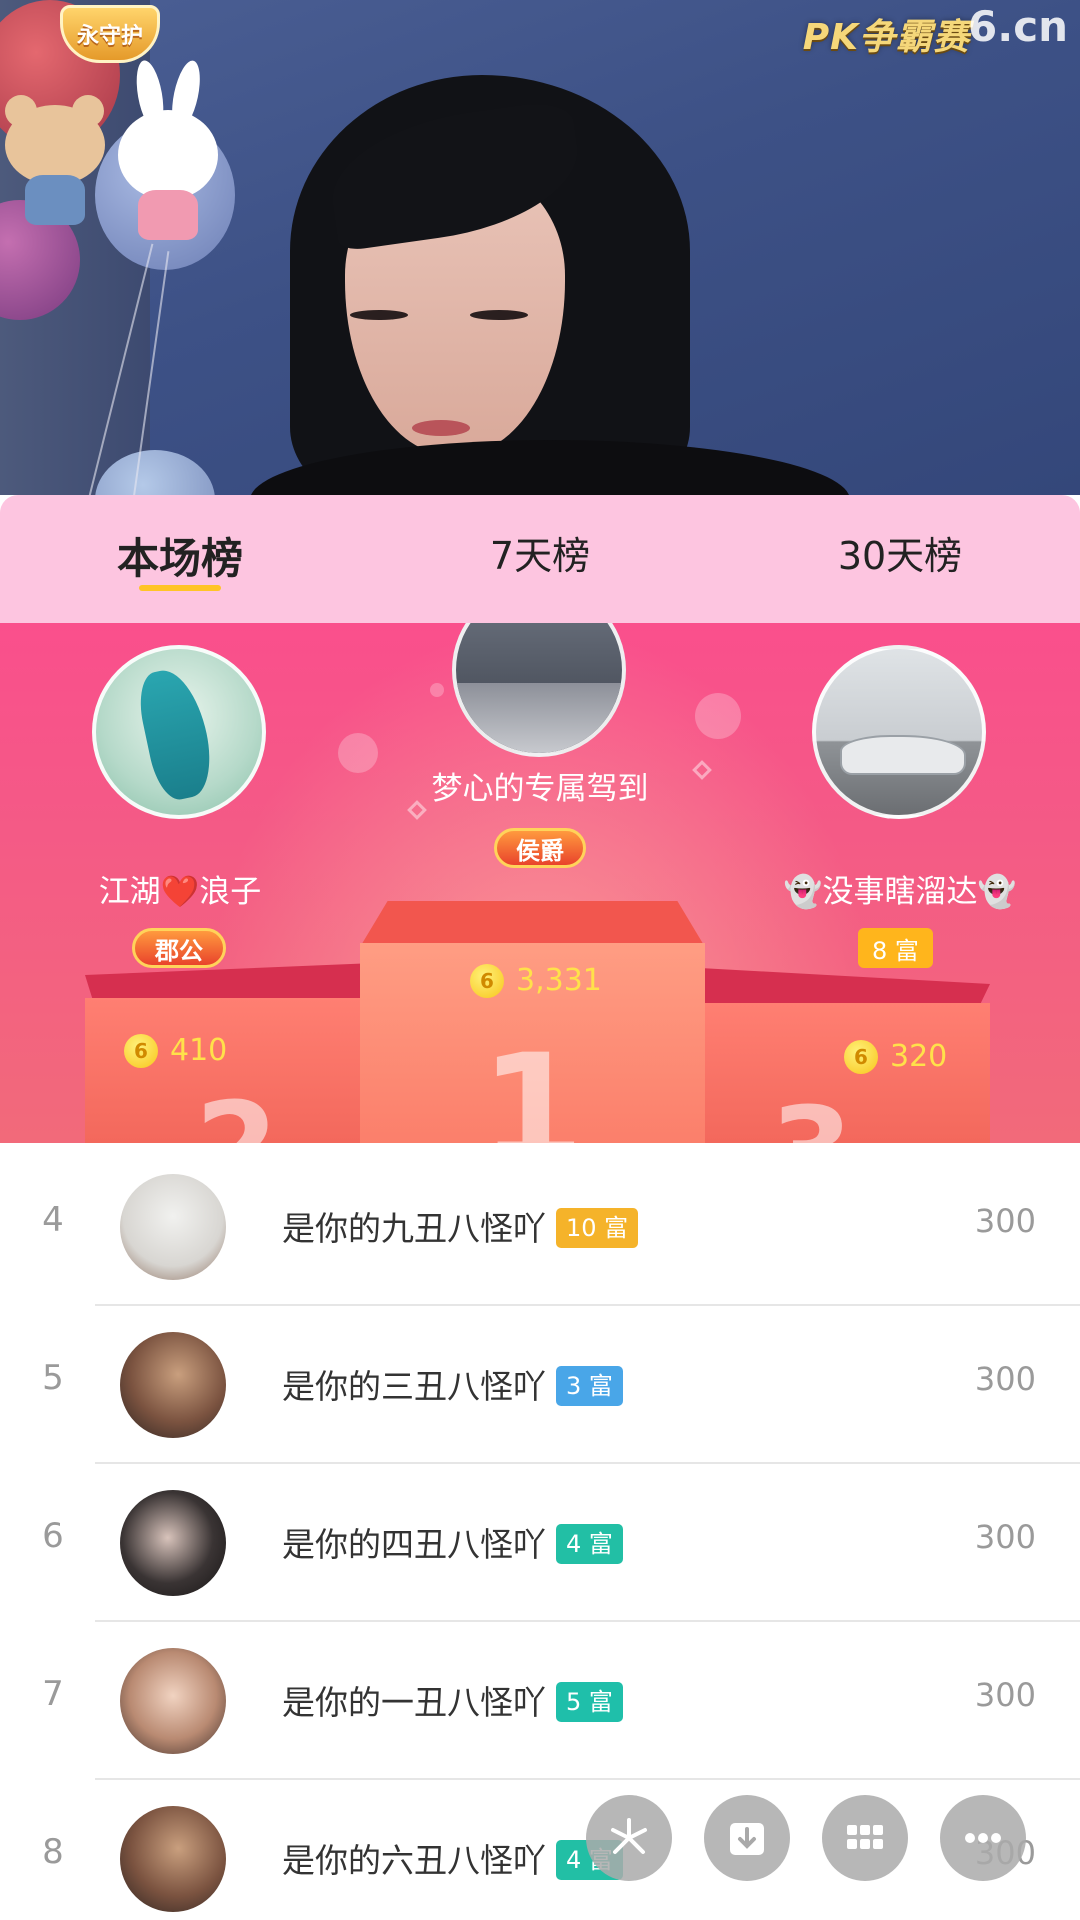  Describe the element at coordinates (230, 1070) in the screenshot. I see `podium-second-front: 2` at that location.